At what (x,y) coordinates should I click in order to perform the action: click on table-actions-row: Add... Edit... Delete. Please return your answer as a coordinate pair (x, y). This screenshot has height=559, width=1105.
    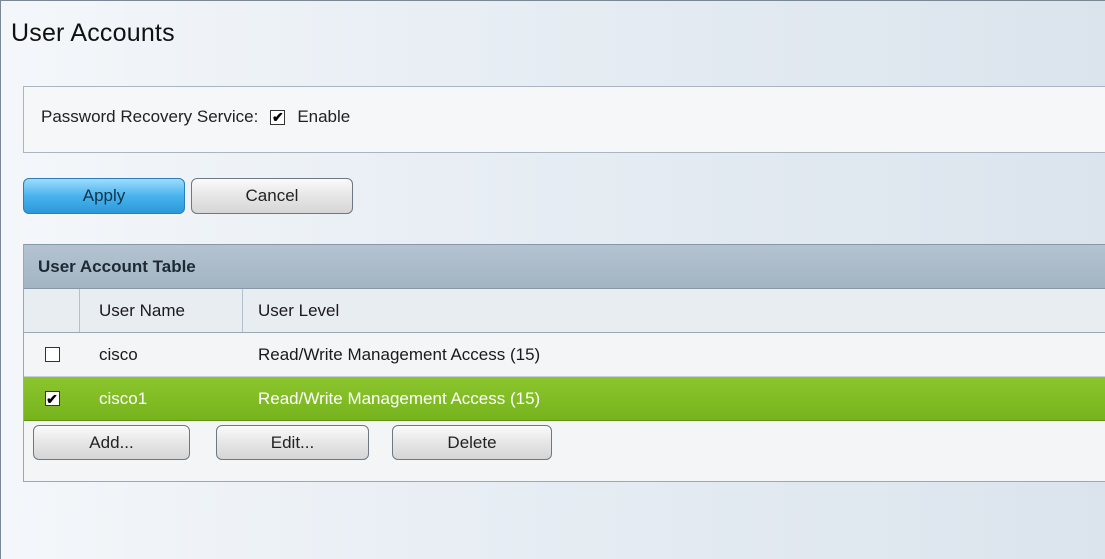
    Looking at the image, I should click on (564, 451).